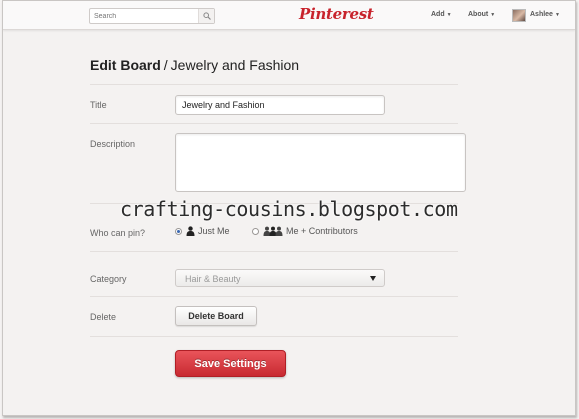 This screenshot has height=419, width=579. Describe the element at coordinates (125, 65) in the screenshot. I see `page-title-action: Edit Board` at that location.